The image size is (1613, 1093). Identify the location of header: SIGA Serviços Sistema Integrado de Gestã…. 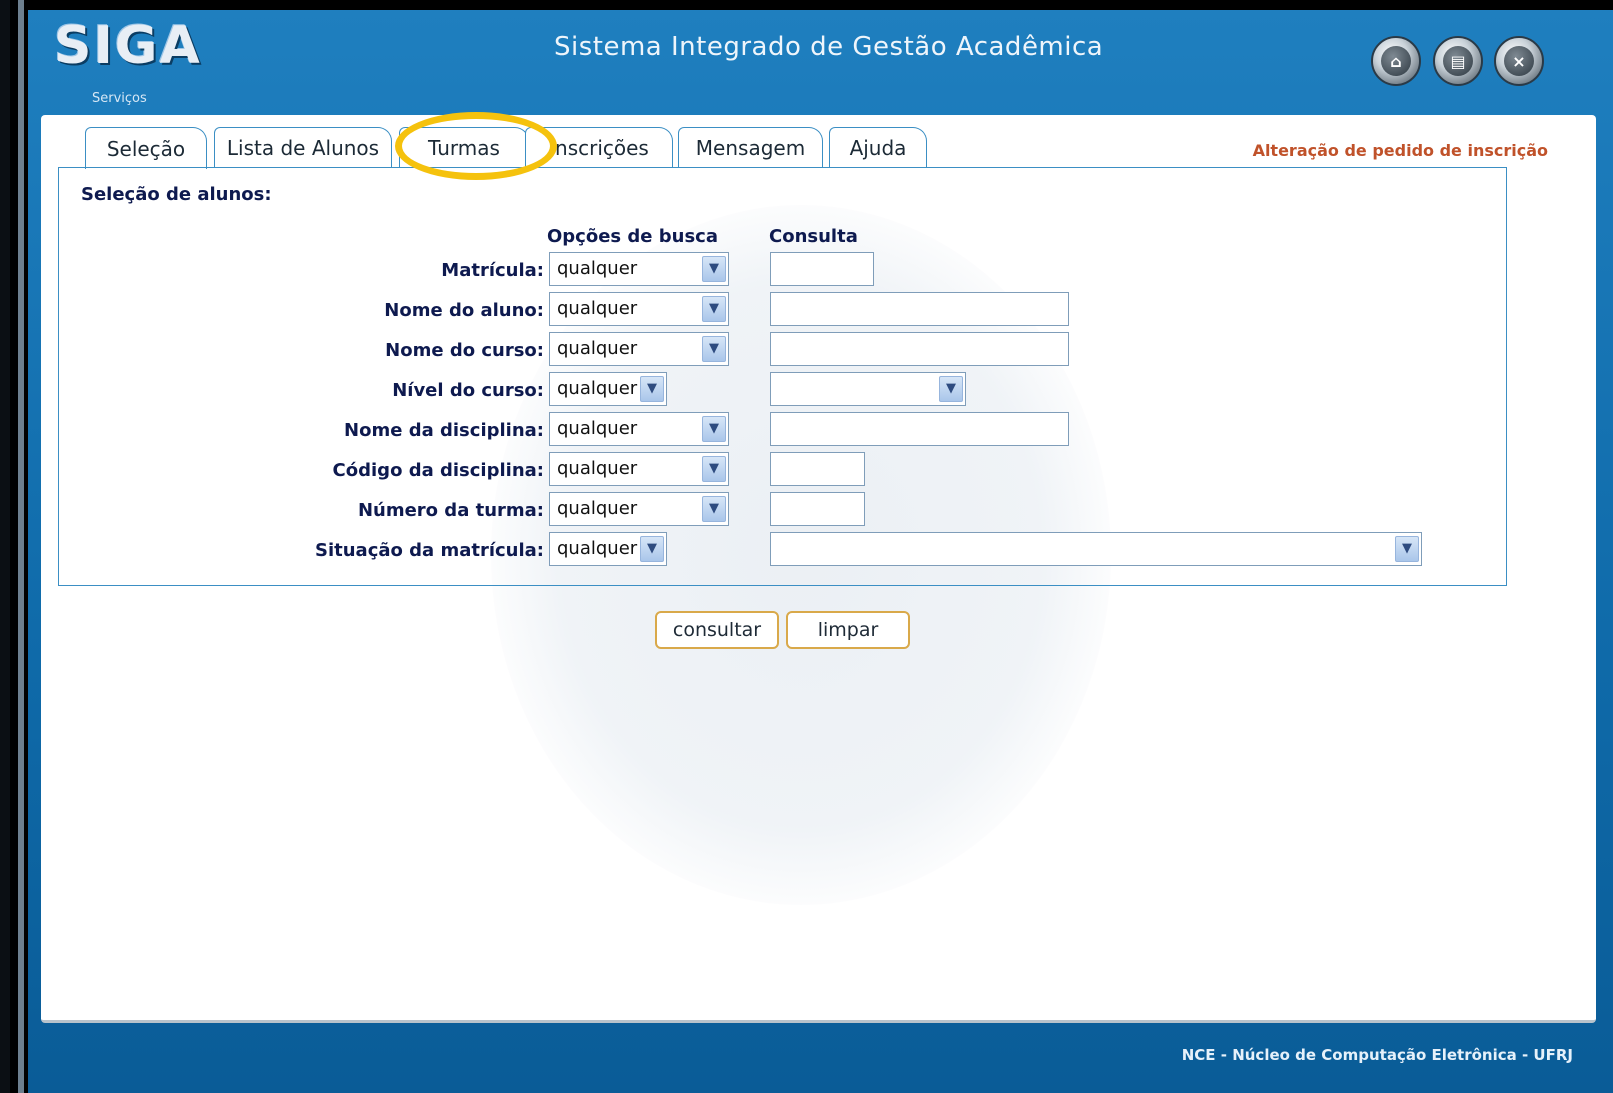
(820, 62).